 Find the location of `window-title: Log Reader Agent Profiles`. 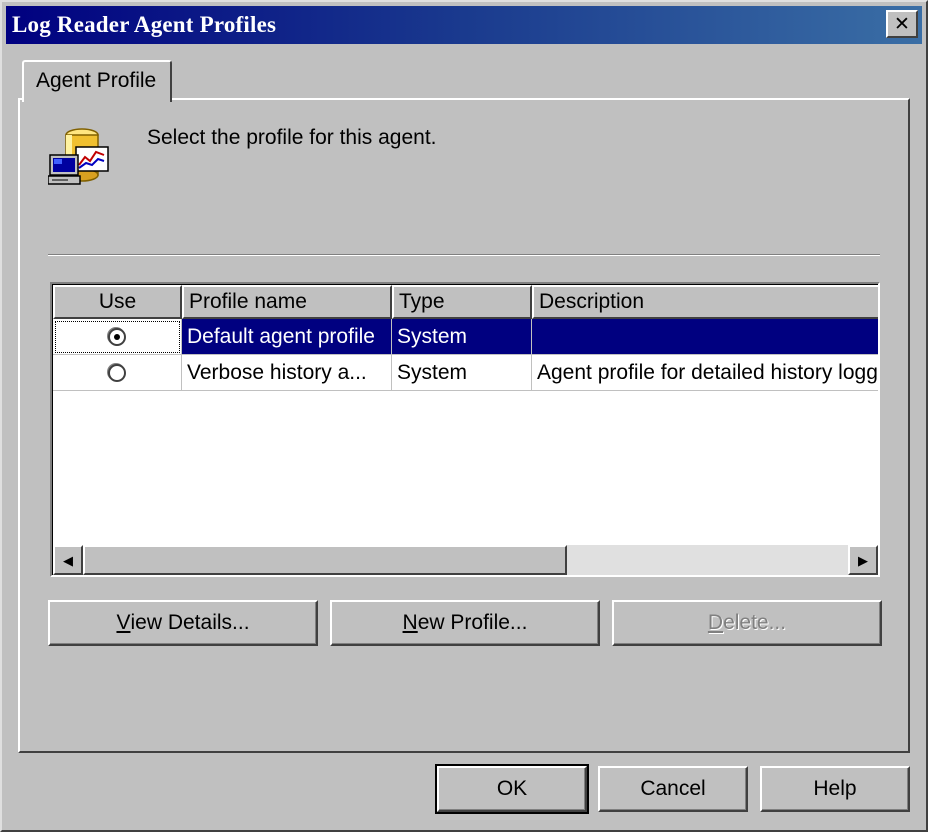

window-title: Log Reader Agent Profiles is located at coordinates (144, 24).